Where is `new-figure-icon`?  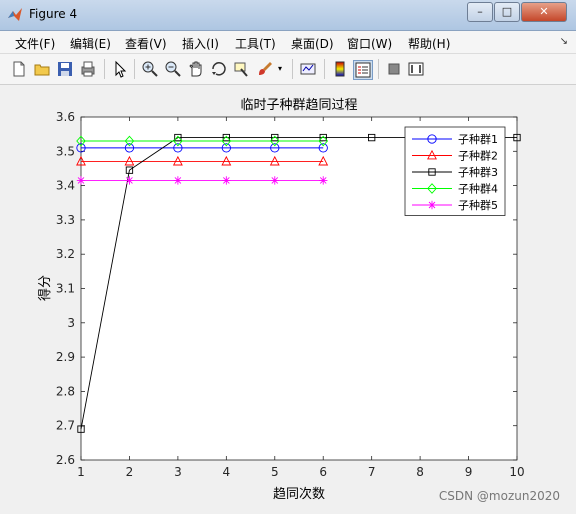
new-figure-icon is located at coordinates (19, 69).